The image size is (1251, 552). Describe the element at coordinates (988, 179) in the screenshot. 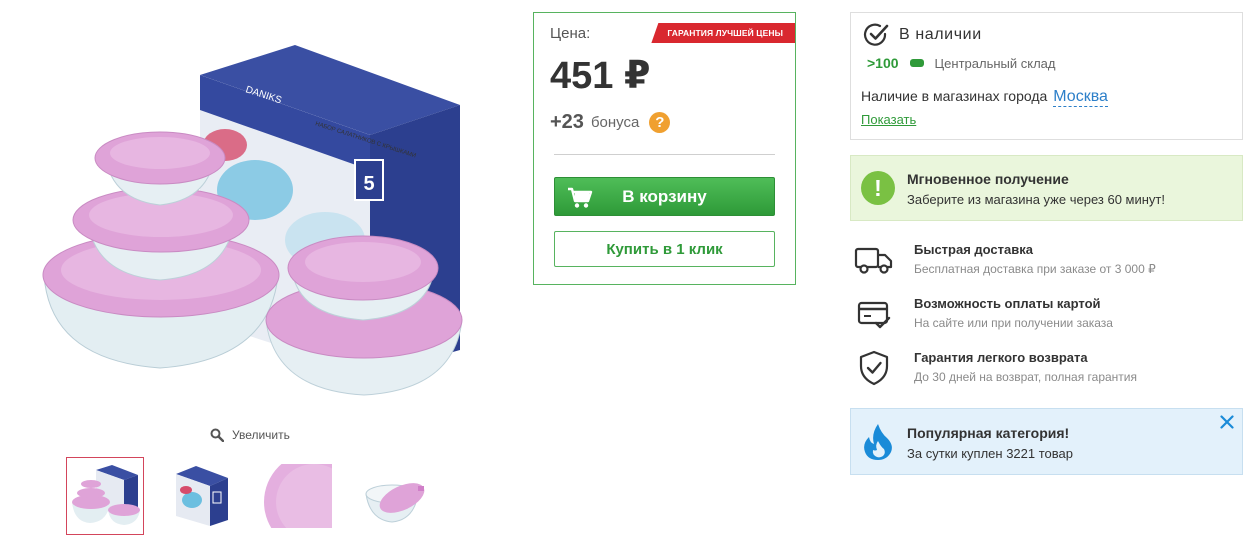

I see `instant-pickup-title: Мгновенное получение` at that location.